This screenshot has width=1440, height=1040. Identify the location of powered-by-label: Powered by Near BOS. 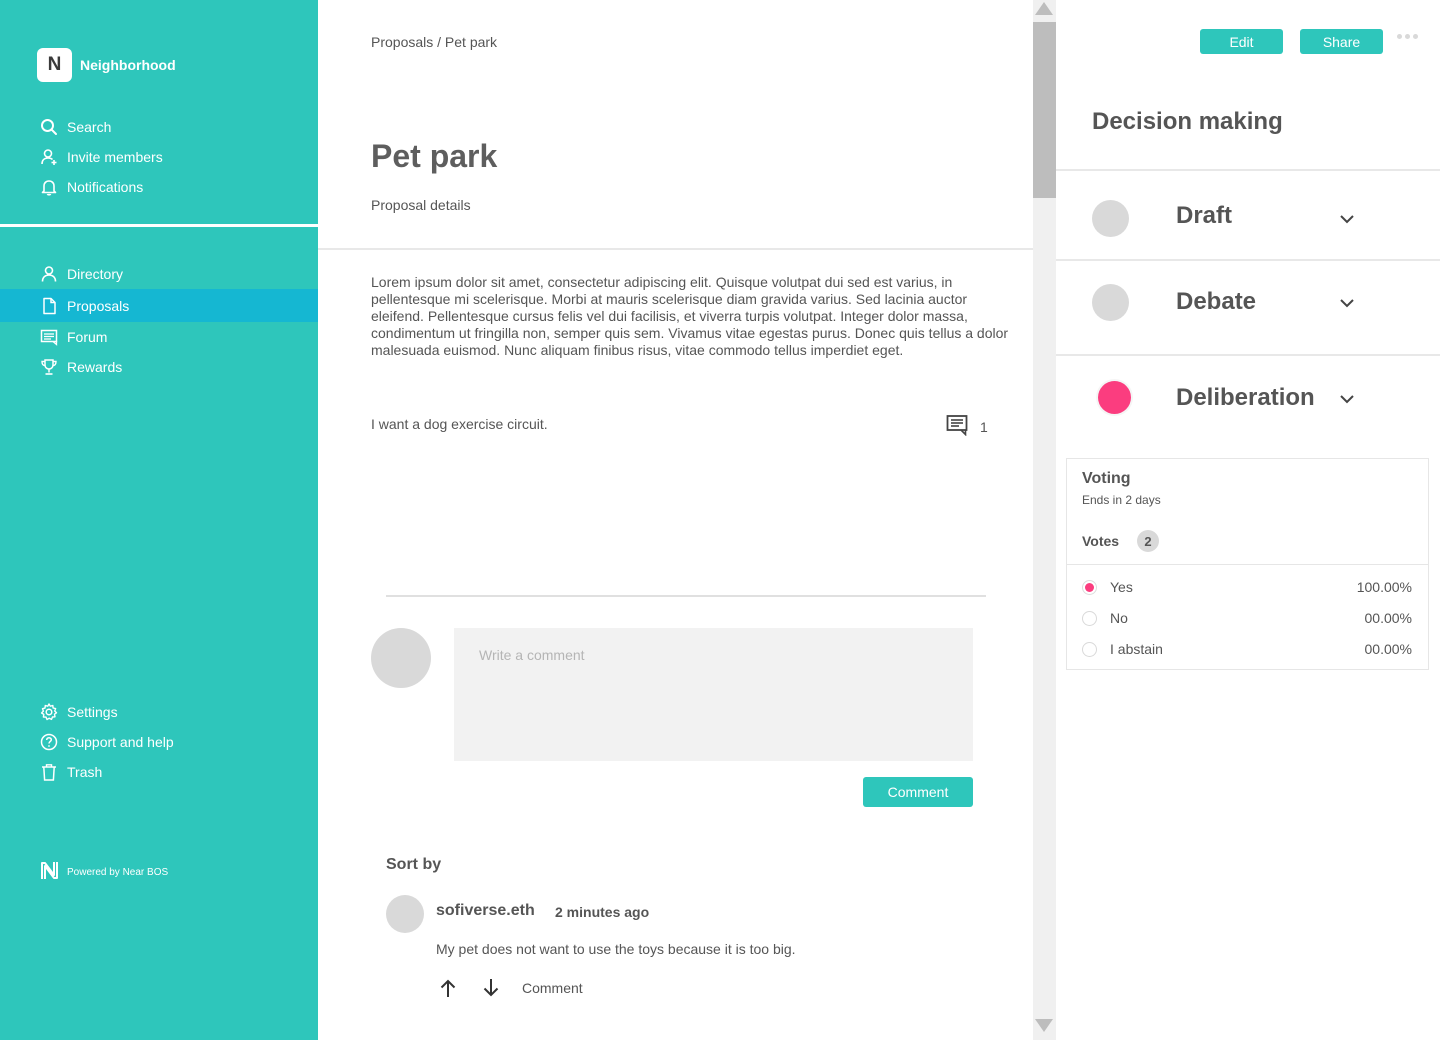
(118, 872).